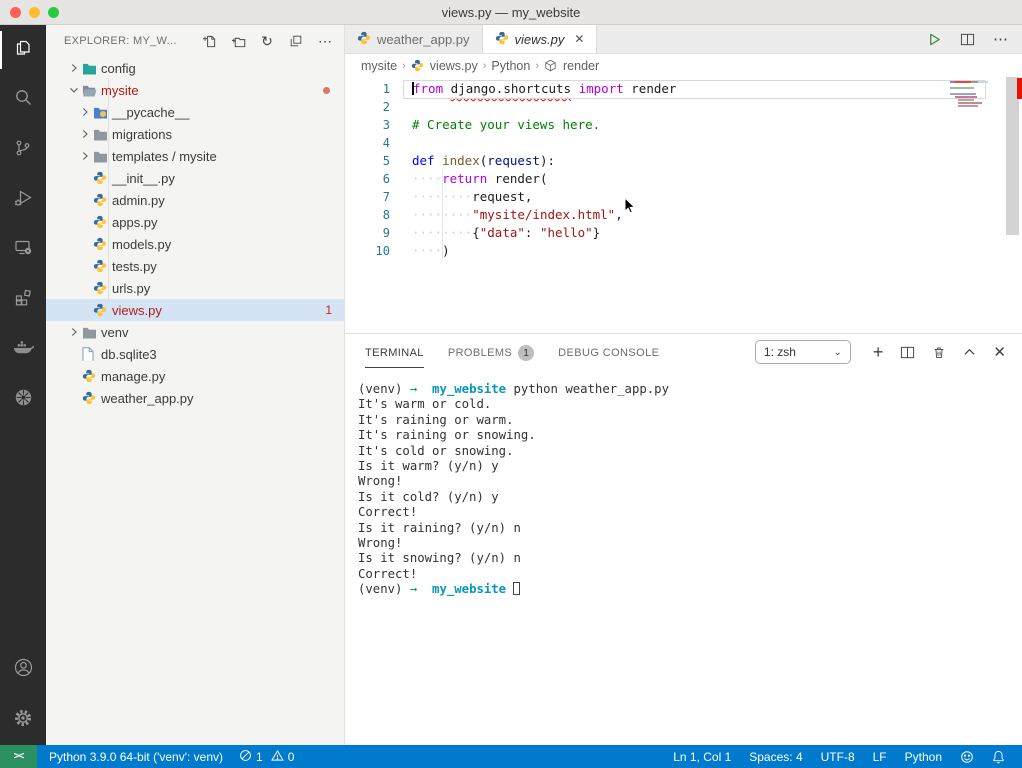  Describe the element at coordinates (23, 250) in the screenshot. I see `activity-remote-explorer` at that location.